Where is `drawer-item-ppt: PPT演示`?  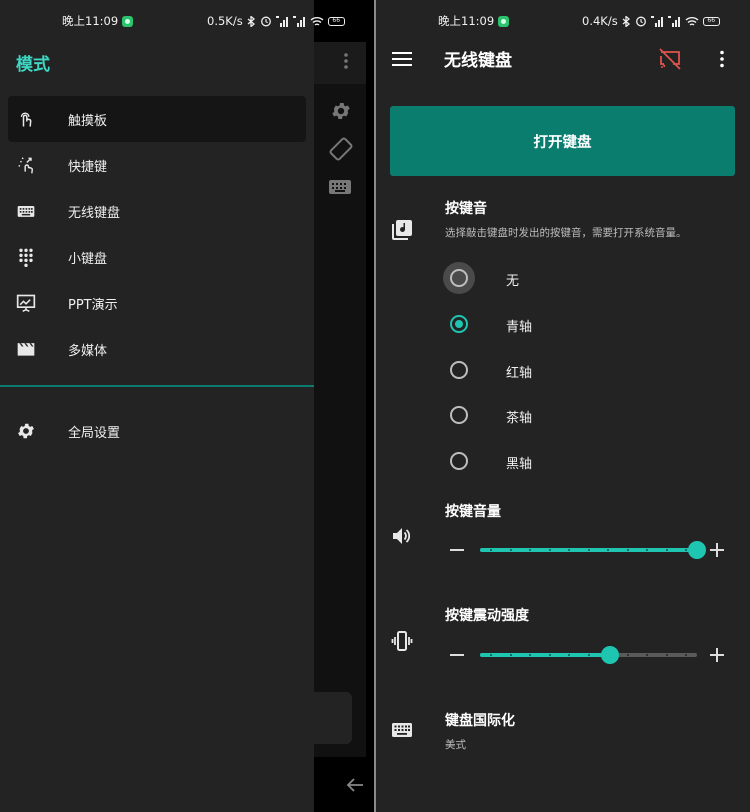 drawer-item-ppt: PPT演示 is located at coordinates (157, 303).